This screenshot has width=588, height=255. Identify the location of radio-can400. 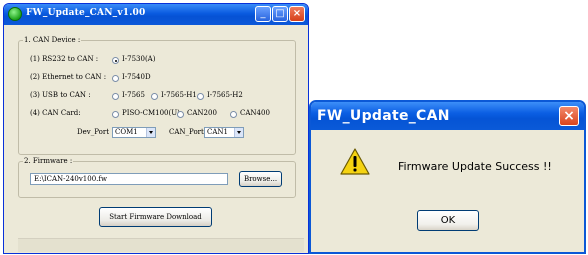
(233, 114).